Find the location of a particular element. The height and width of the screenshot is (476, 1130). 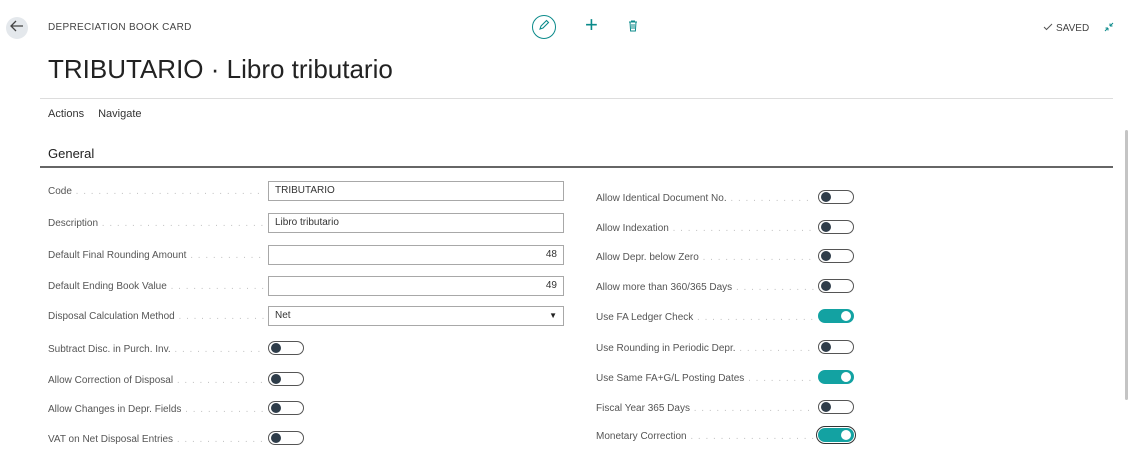

same-dates-label: Use Same FA+G/L Posting Dates is located at coordinates (705, 378).